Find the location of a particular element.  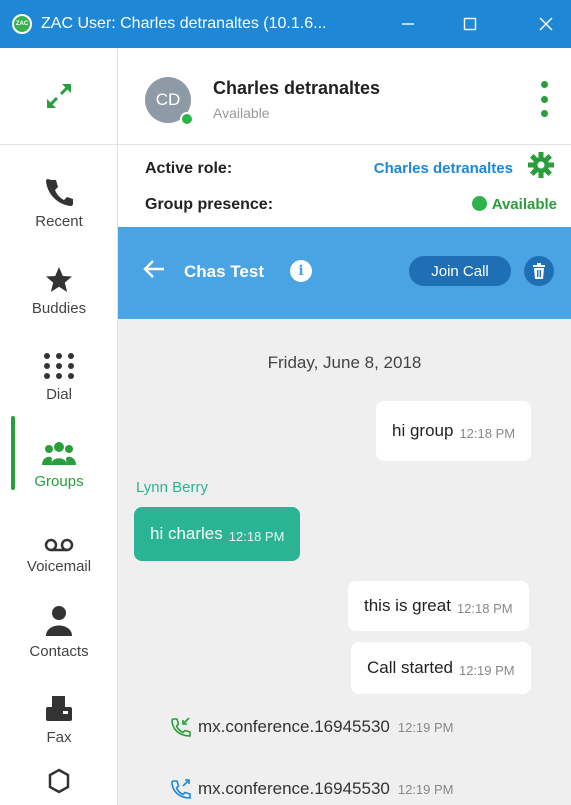

sidebar-item-label: Contacts is located at coordinates (59, 651).